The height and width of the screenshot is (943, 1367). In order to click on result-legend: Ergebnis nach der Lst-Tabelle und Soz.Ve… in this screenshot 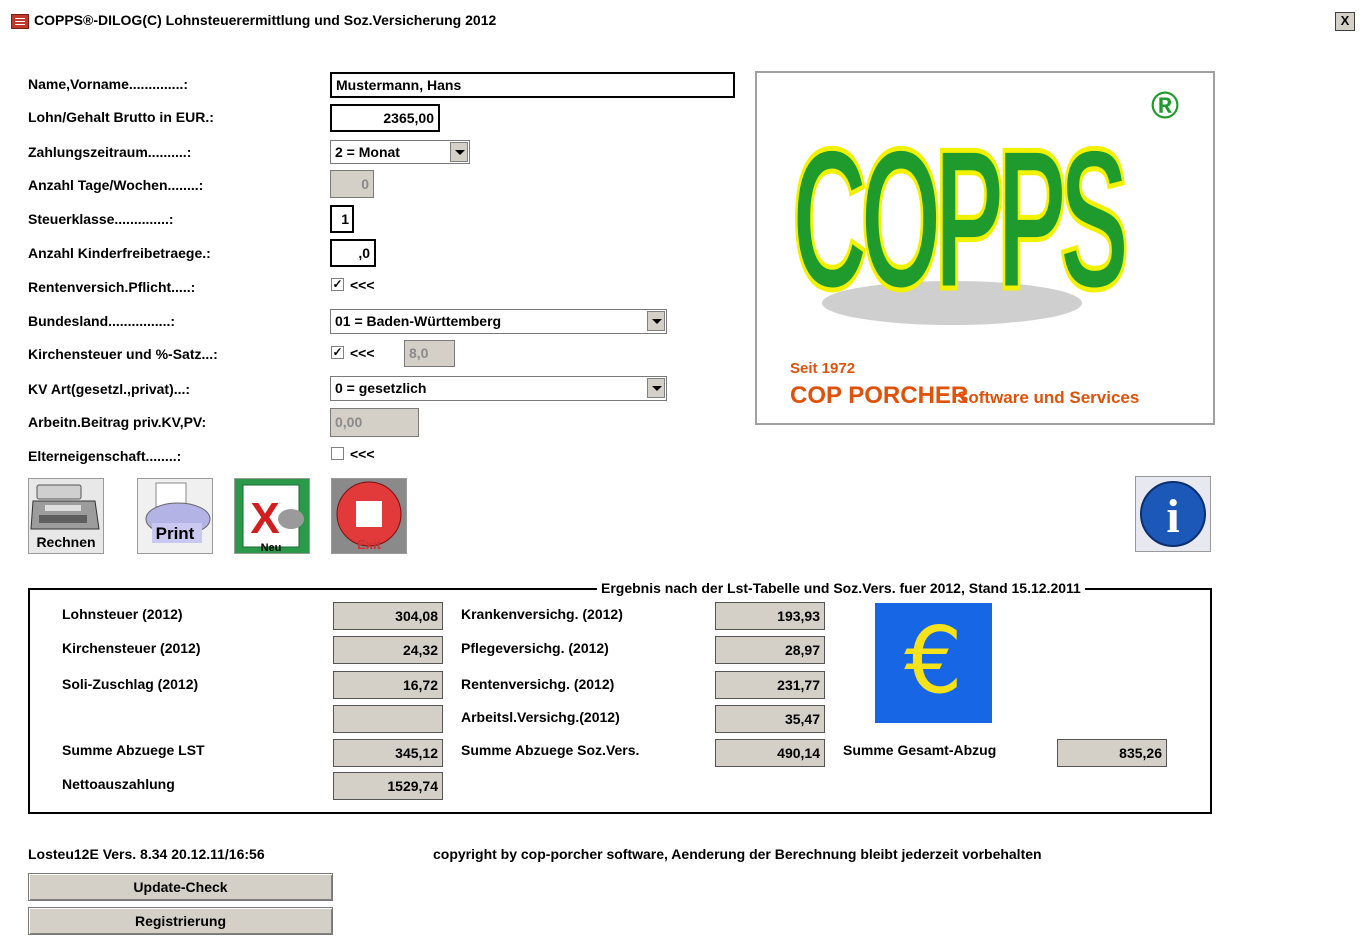, I will do `click(841, 588)`.